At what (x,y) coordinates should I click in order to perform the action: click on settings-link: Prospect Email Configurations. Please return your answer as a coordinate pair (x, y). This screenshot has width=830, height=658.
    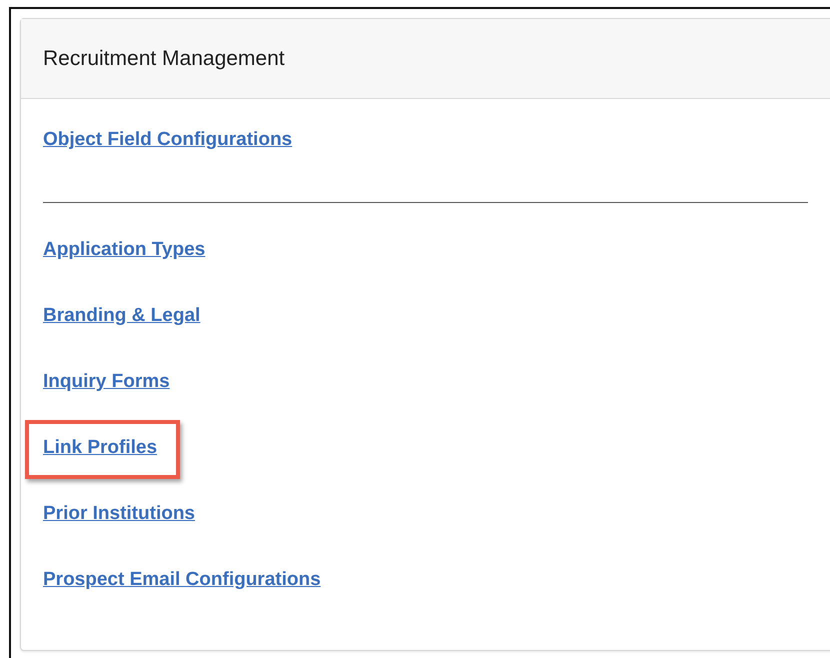
    Looking at the image, I should click on (182, 579).